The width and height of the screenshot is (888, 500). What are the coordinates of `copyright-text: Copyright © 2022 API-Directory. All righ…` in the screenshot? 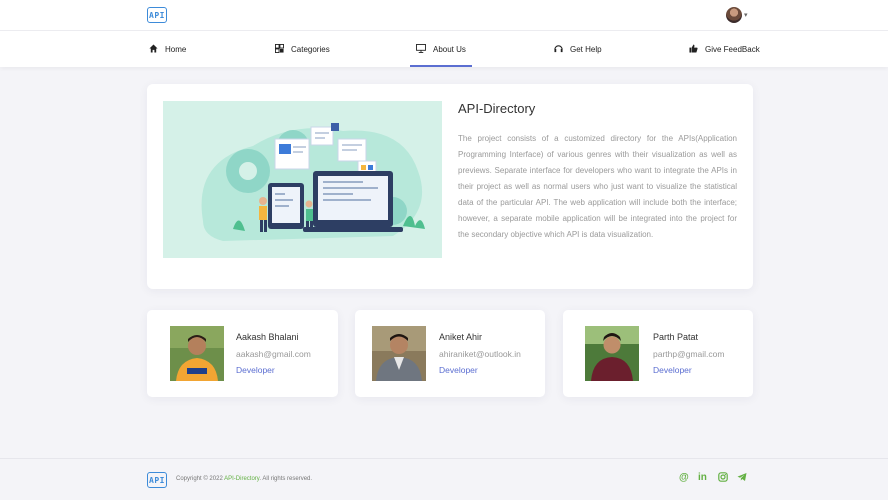 It's located at (244, 479).